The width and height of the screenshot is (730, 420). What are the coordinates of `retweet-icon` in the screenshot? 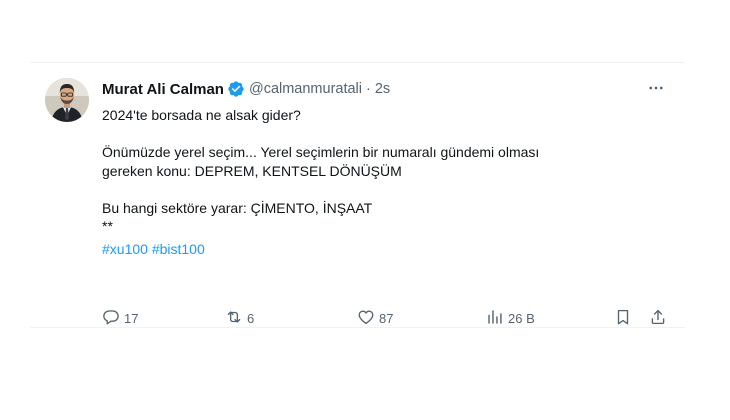 It's located at (234, 318).